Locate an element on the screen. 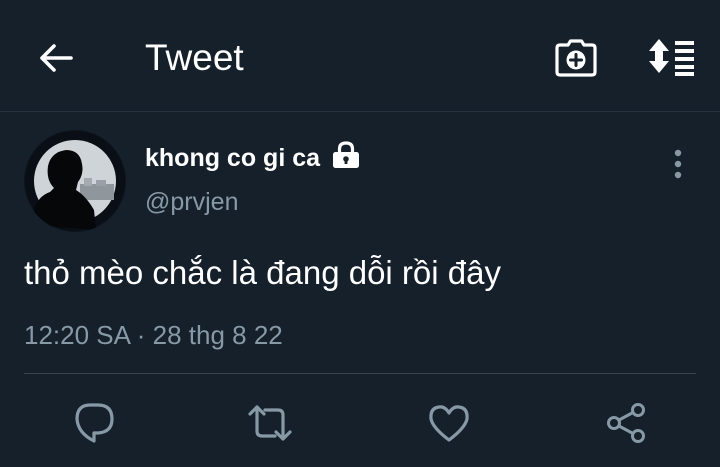 This screenshot has height=467, width=720. avatar-silhouette-image is located at coordinates (75, 181).